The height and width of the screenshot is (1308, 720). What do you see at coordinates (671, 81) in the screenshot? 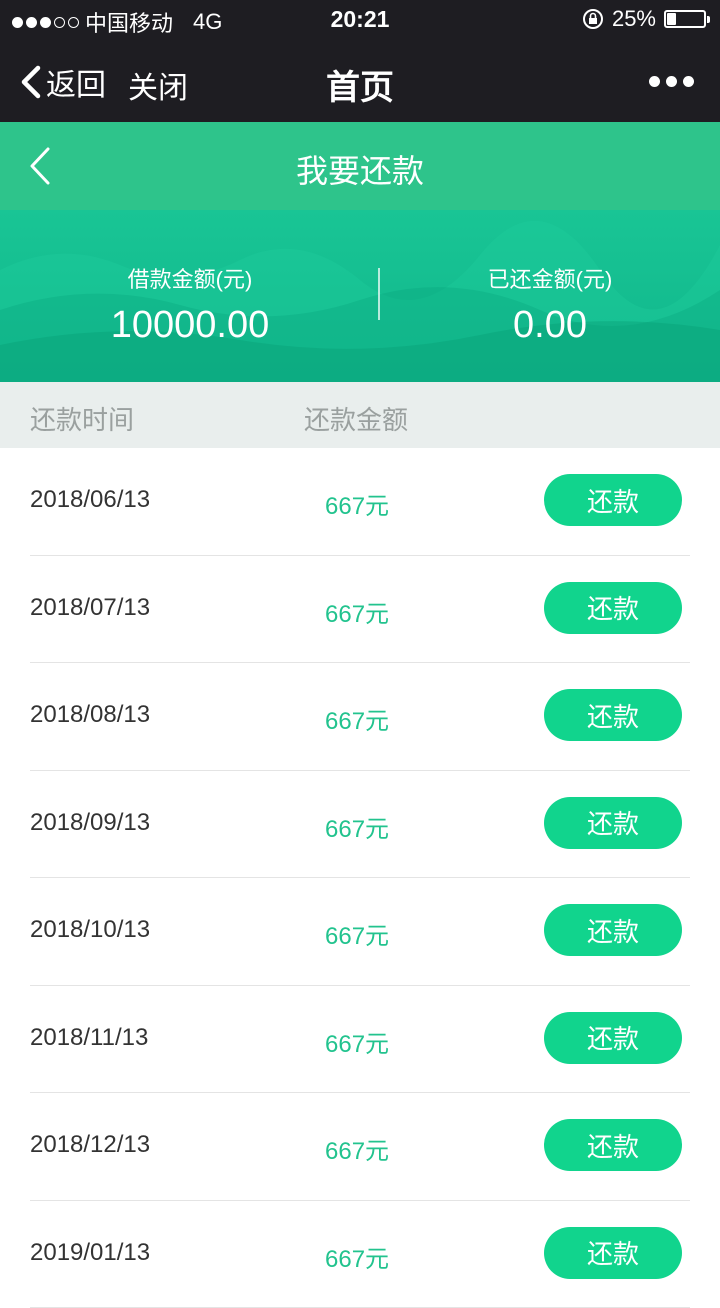
I see `more-dots-icon` at bounding box center [671, 81].